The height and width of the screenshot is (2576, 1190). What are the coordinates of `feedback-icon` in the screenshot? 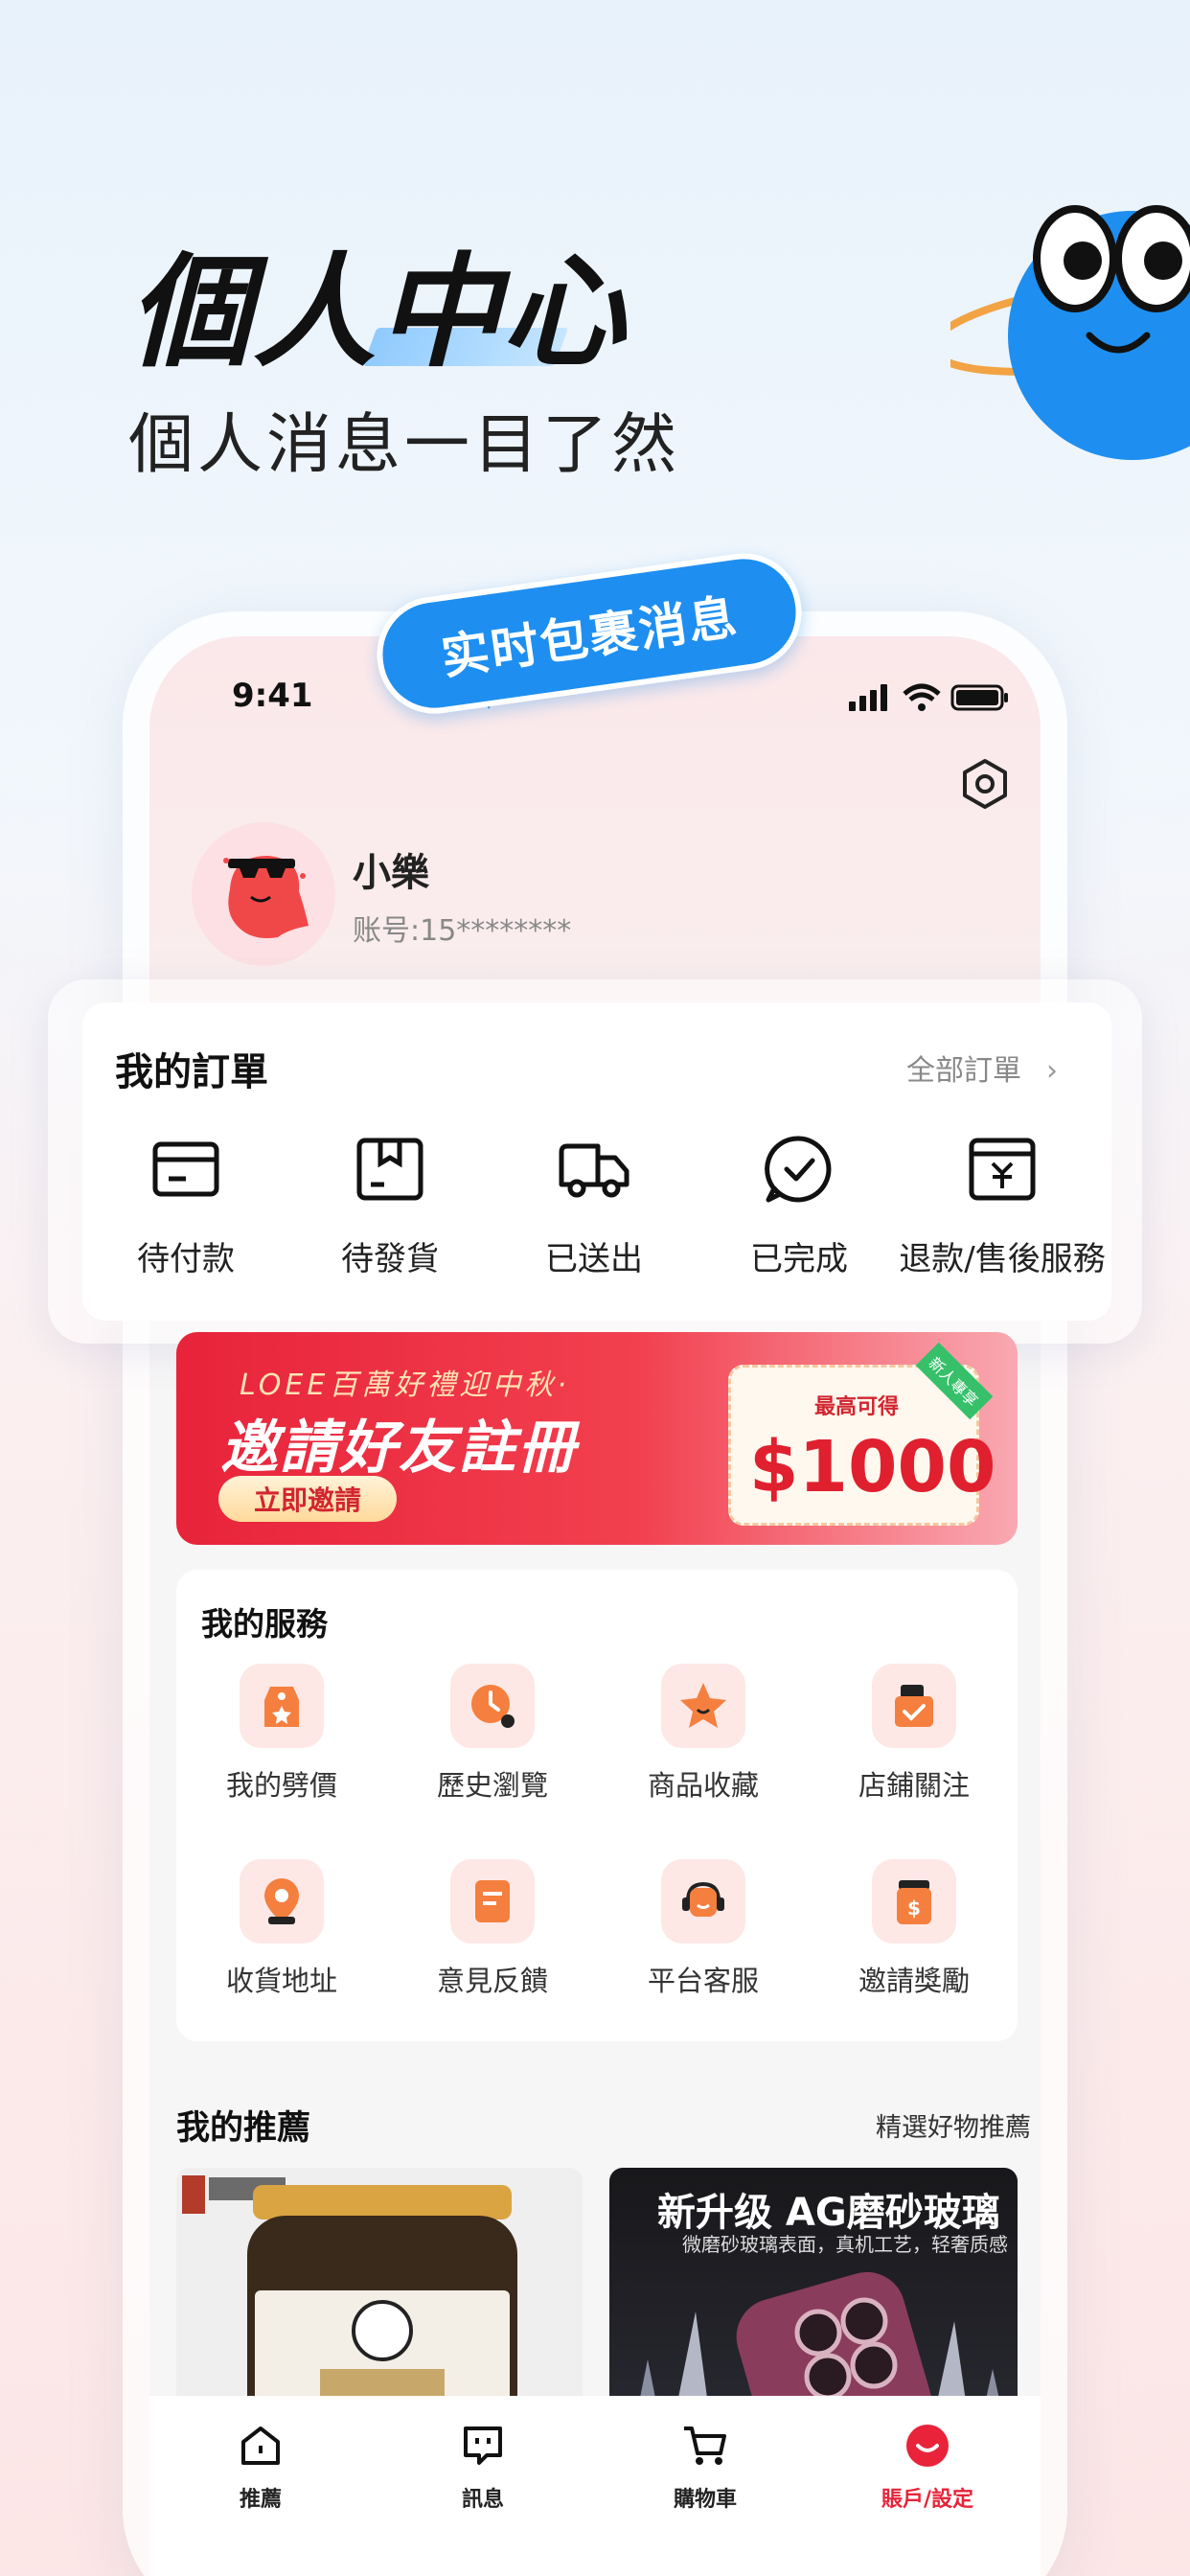 It's located at (493, 1901).